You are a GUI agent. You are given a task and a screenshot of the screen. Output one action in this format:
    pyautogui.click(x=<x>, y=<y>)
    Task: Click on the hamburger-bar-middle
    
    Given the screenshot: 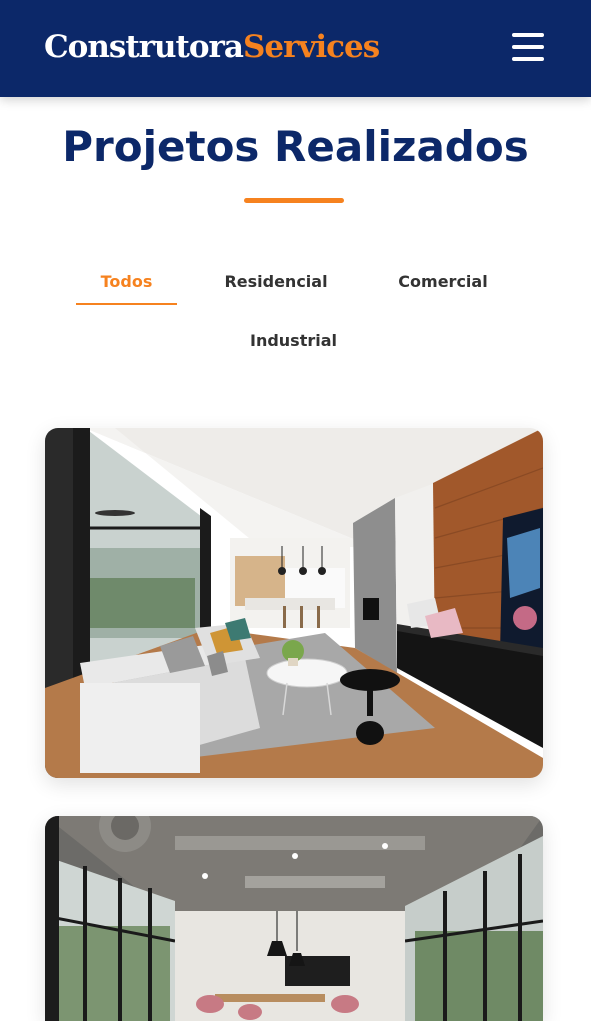 What is the action you would take?
    pyautogui.click(x=528, y=47)
    